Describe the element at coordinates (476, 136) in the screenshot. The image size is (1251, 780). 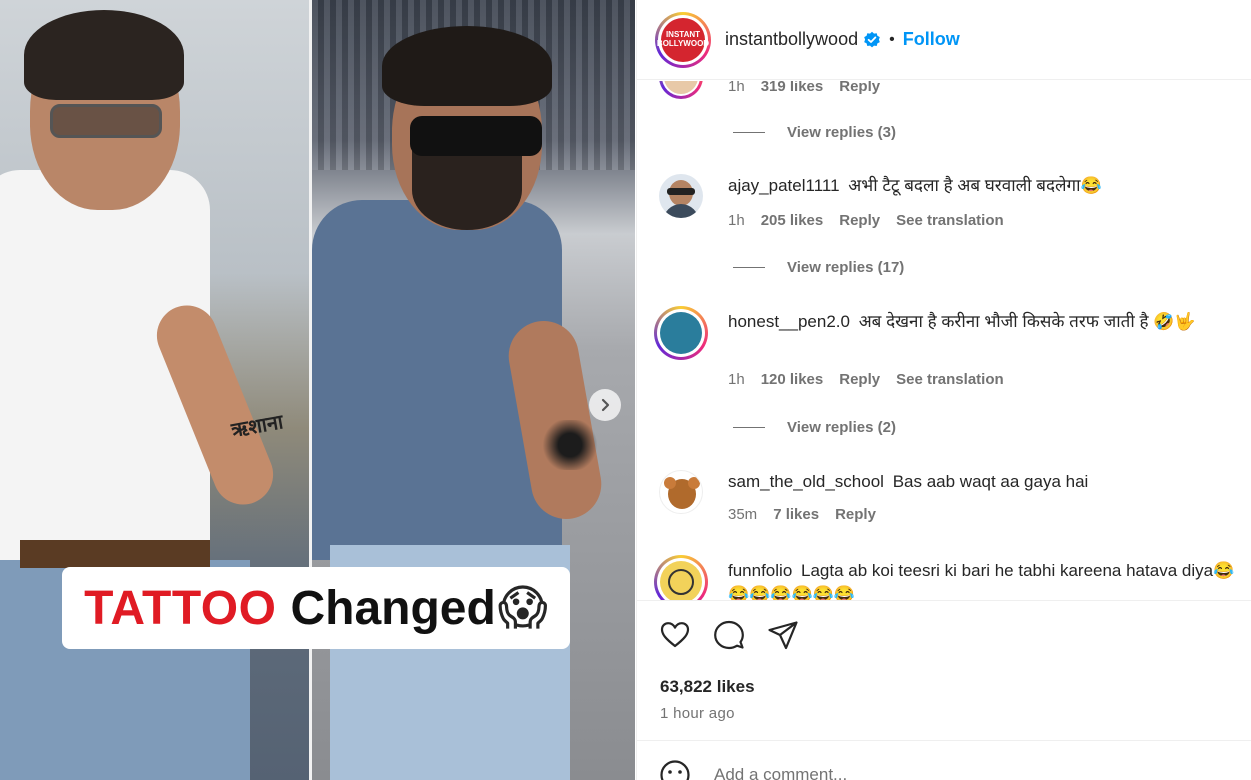
I see `sunglasses-right` at that location.